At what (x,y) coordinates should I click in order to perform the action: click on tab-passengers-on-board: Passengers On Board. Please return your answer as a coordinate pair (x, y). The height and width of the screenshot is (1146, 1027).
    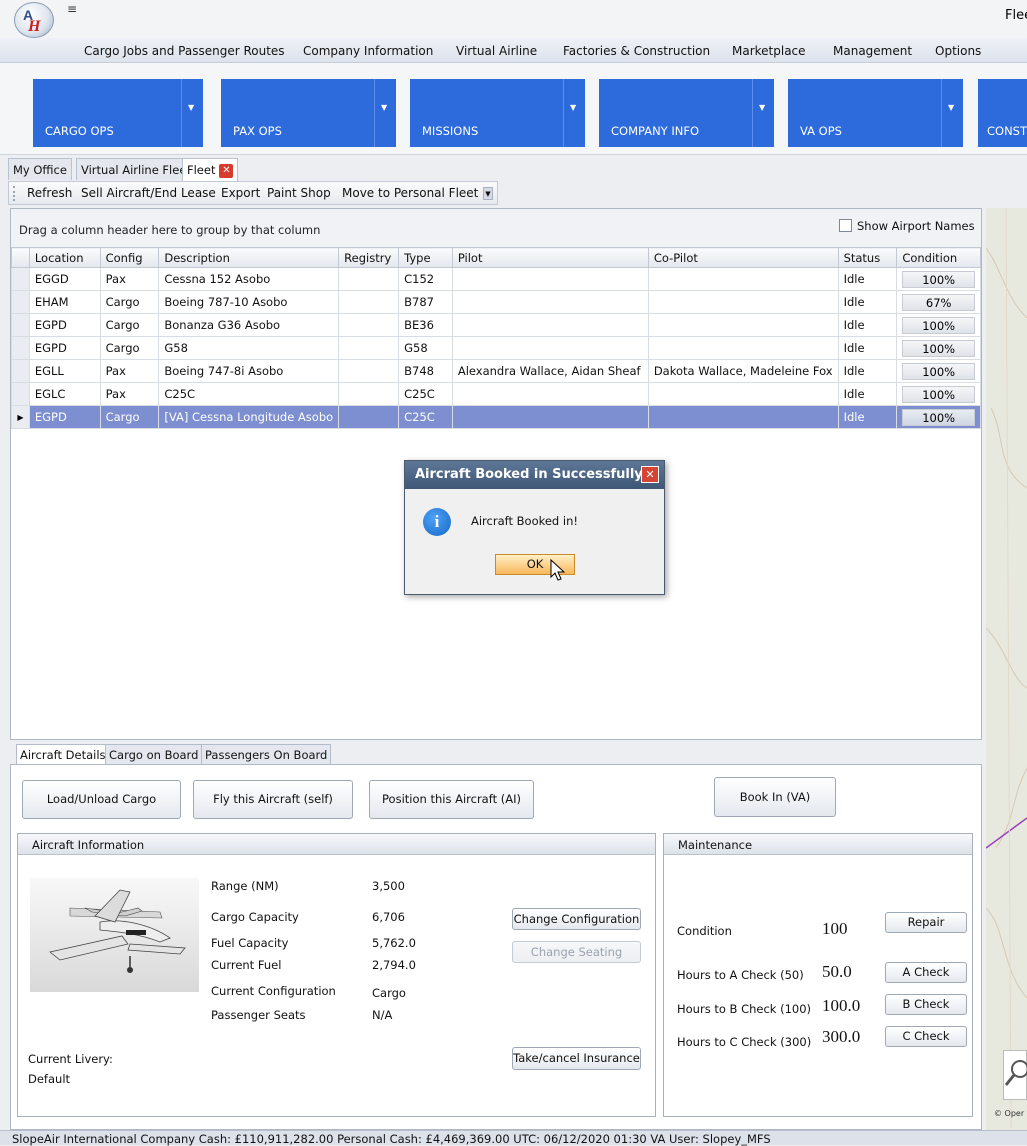
    Looking at the image, I should click on (266, 754).